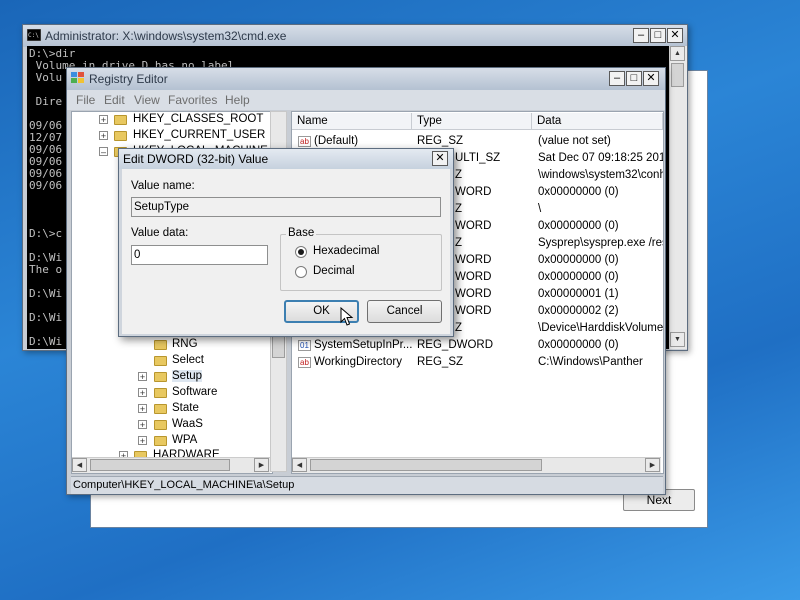 The width and height of the screenshot is (800, 600). I want to click on hexadecimal-radio, so click(301, 252).